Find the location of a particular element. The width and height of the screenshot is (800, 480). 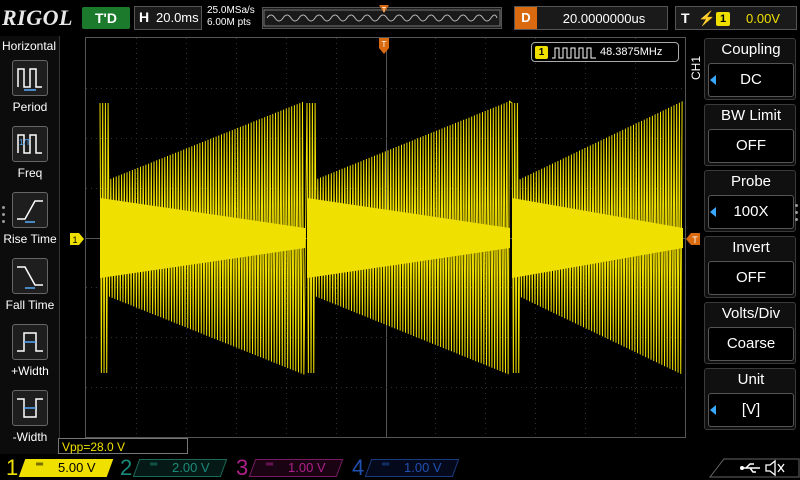

ch4-scale: 1.00 V is located at coordinates (423, 467).